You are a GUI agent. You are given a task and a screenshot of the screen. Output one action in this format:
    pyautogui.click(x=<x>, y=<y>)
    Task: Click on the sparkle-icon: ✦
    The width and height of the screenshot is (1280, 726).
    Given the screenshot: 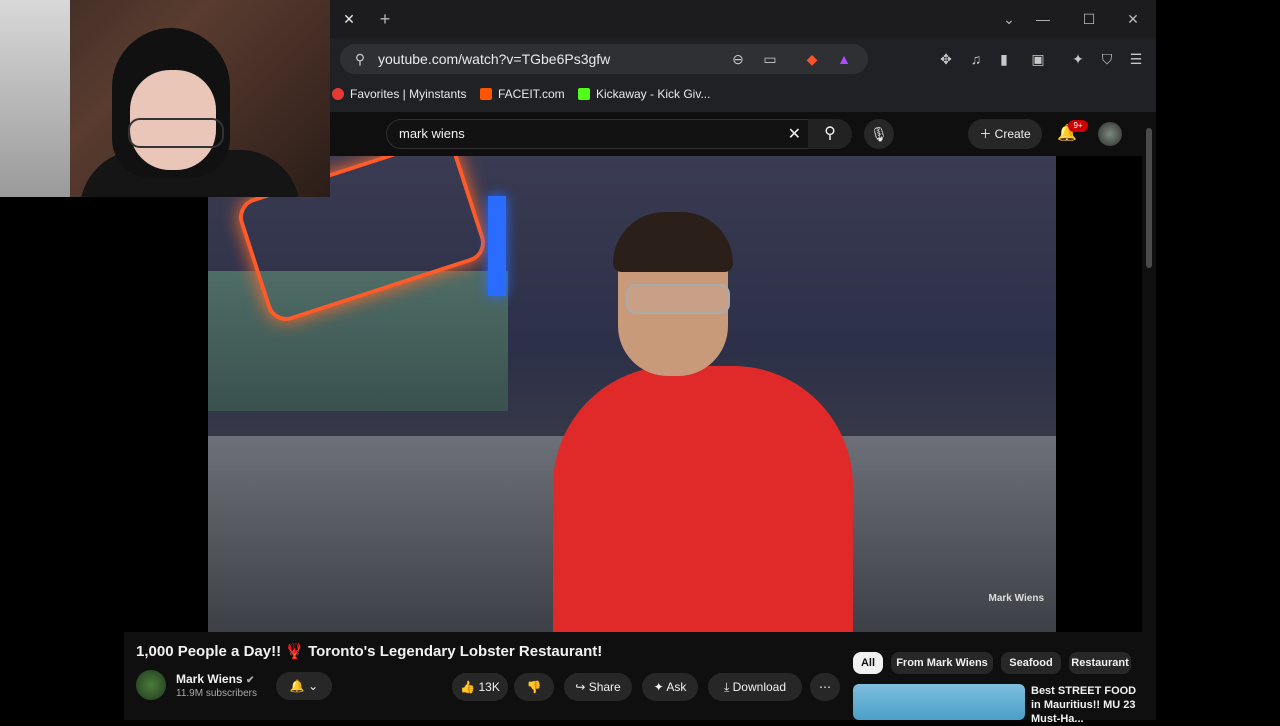 What is the action you would take?
    pyautogui.click(x=658, y=687)
    